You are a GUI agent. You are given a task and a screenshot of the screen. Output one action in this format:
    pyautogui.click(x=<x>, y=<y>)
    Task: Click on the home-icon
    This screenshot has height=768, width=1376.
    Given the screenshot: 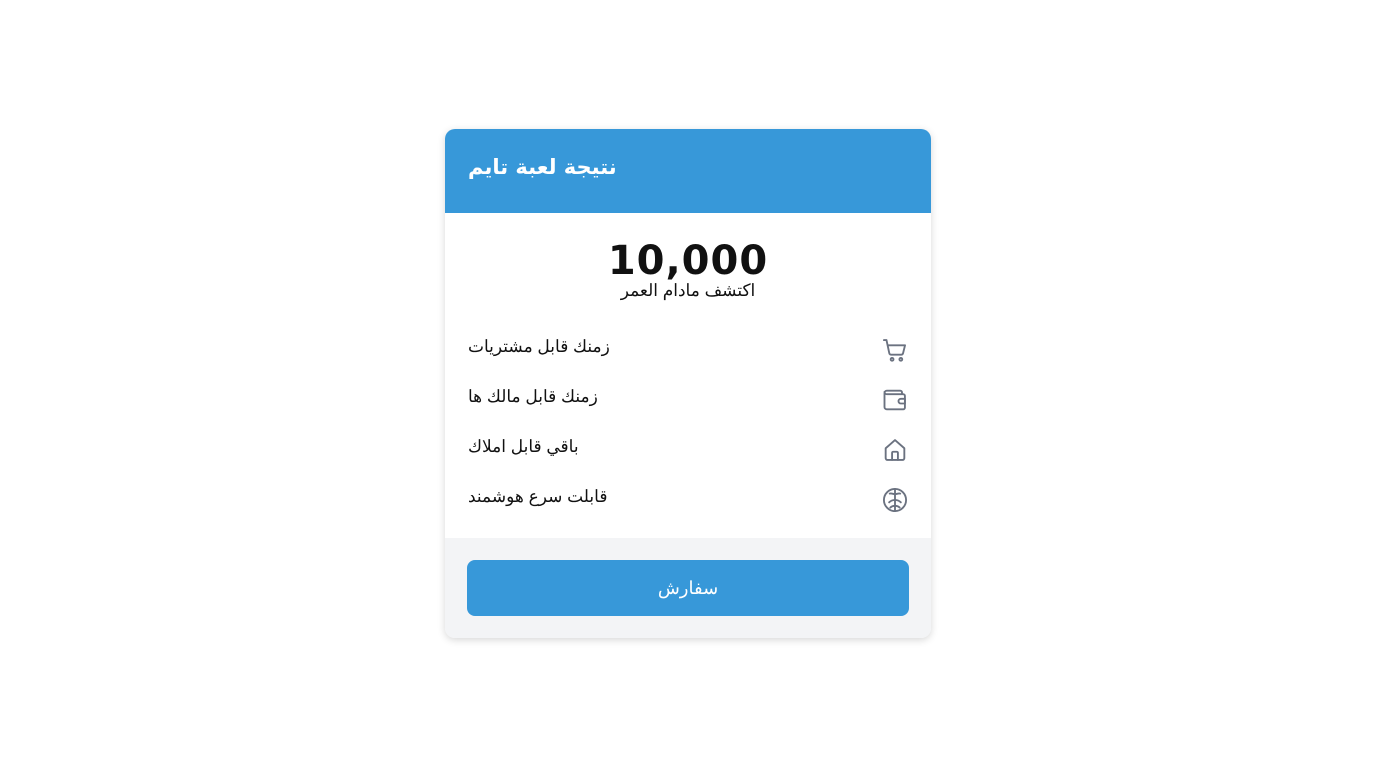 What is the action you would take?
    pyautogui.click(x=895, y=450)
    